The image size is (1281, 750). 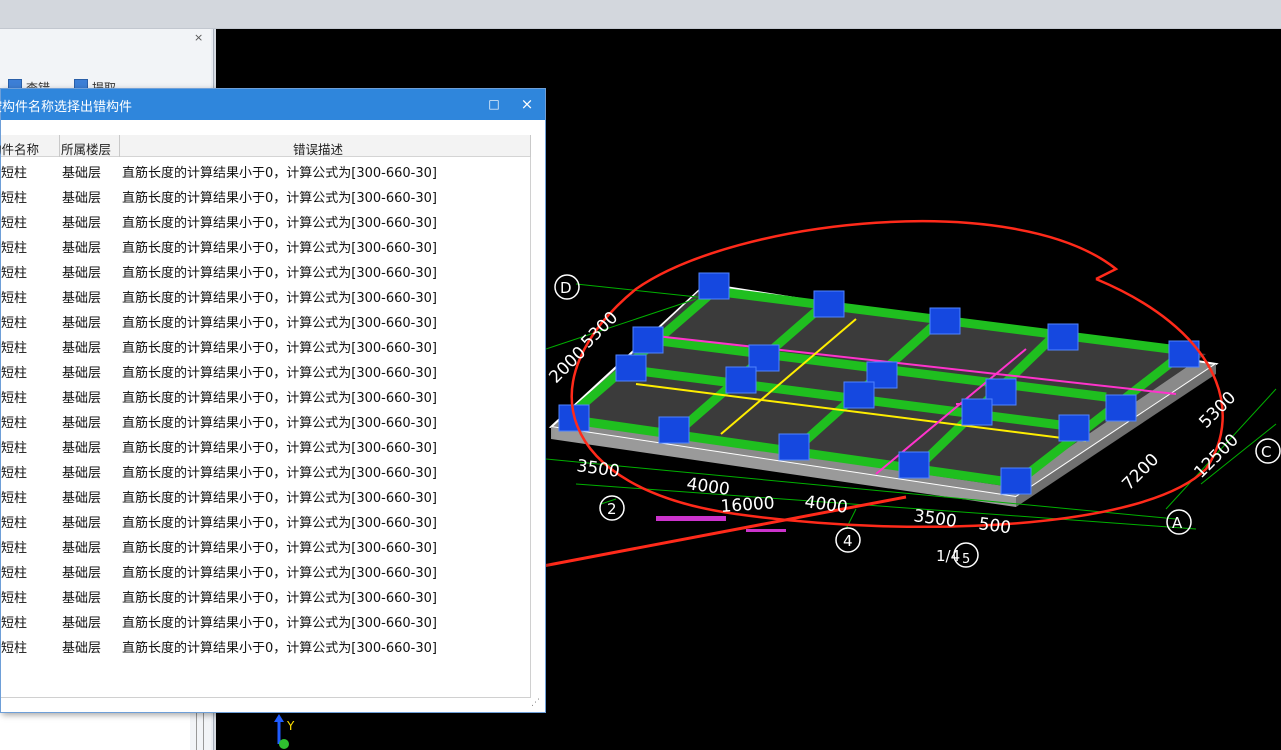 What do you see at coordinates (86, 148) in the screenshot?
I see `column-header-floor: 所属楼层` at bounding box center [86, 148].